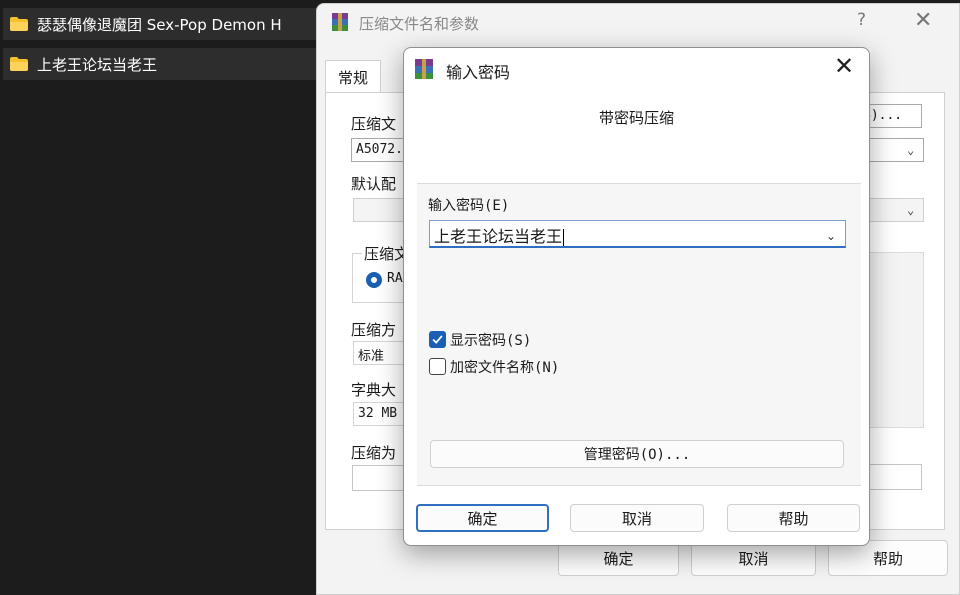  I want to click on password-value: 上老王论坛当老王, so click(498, 236).